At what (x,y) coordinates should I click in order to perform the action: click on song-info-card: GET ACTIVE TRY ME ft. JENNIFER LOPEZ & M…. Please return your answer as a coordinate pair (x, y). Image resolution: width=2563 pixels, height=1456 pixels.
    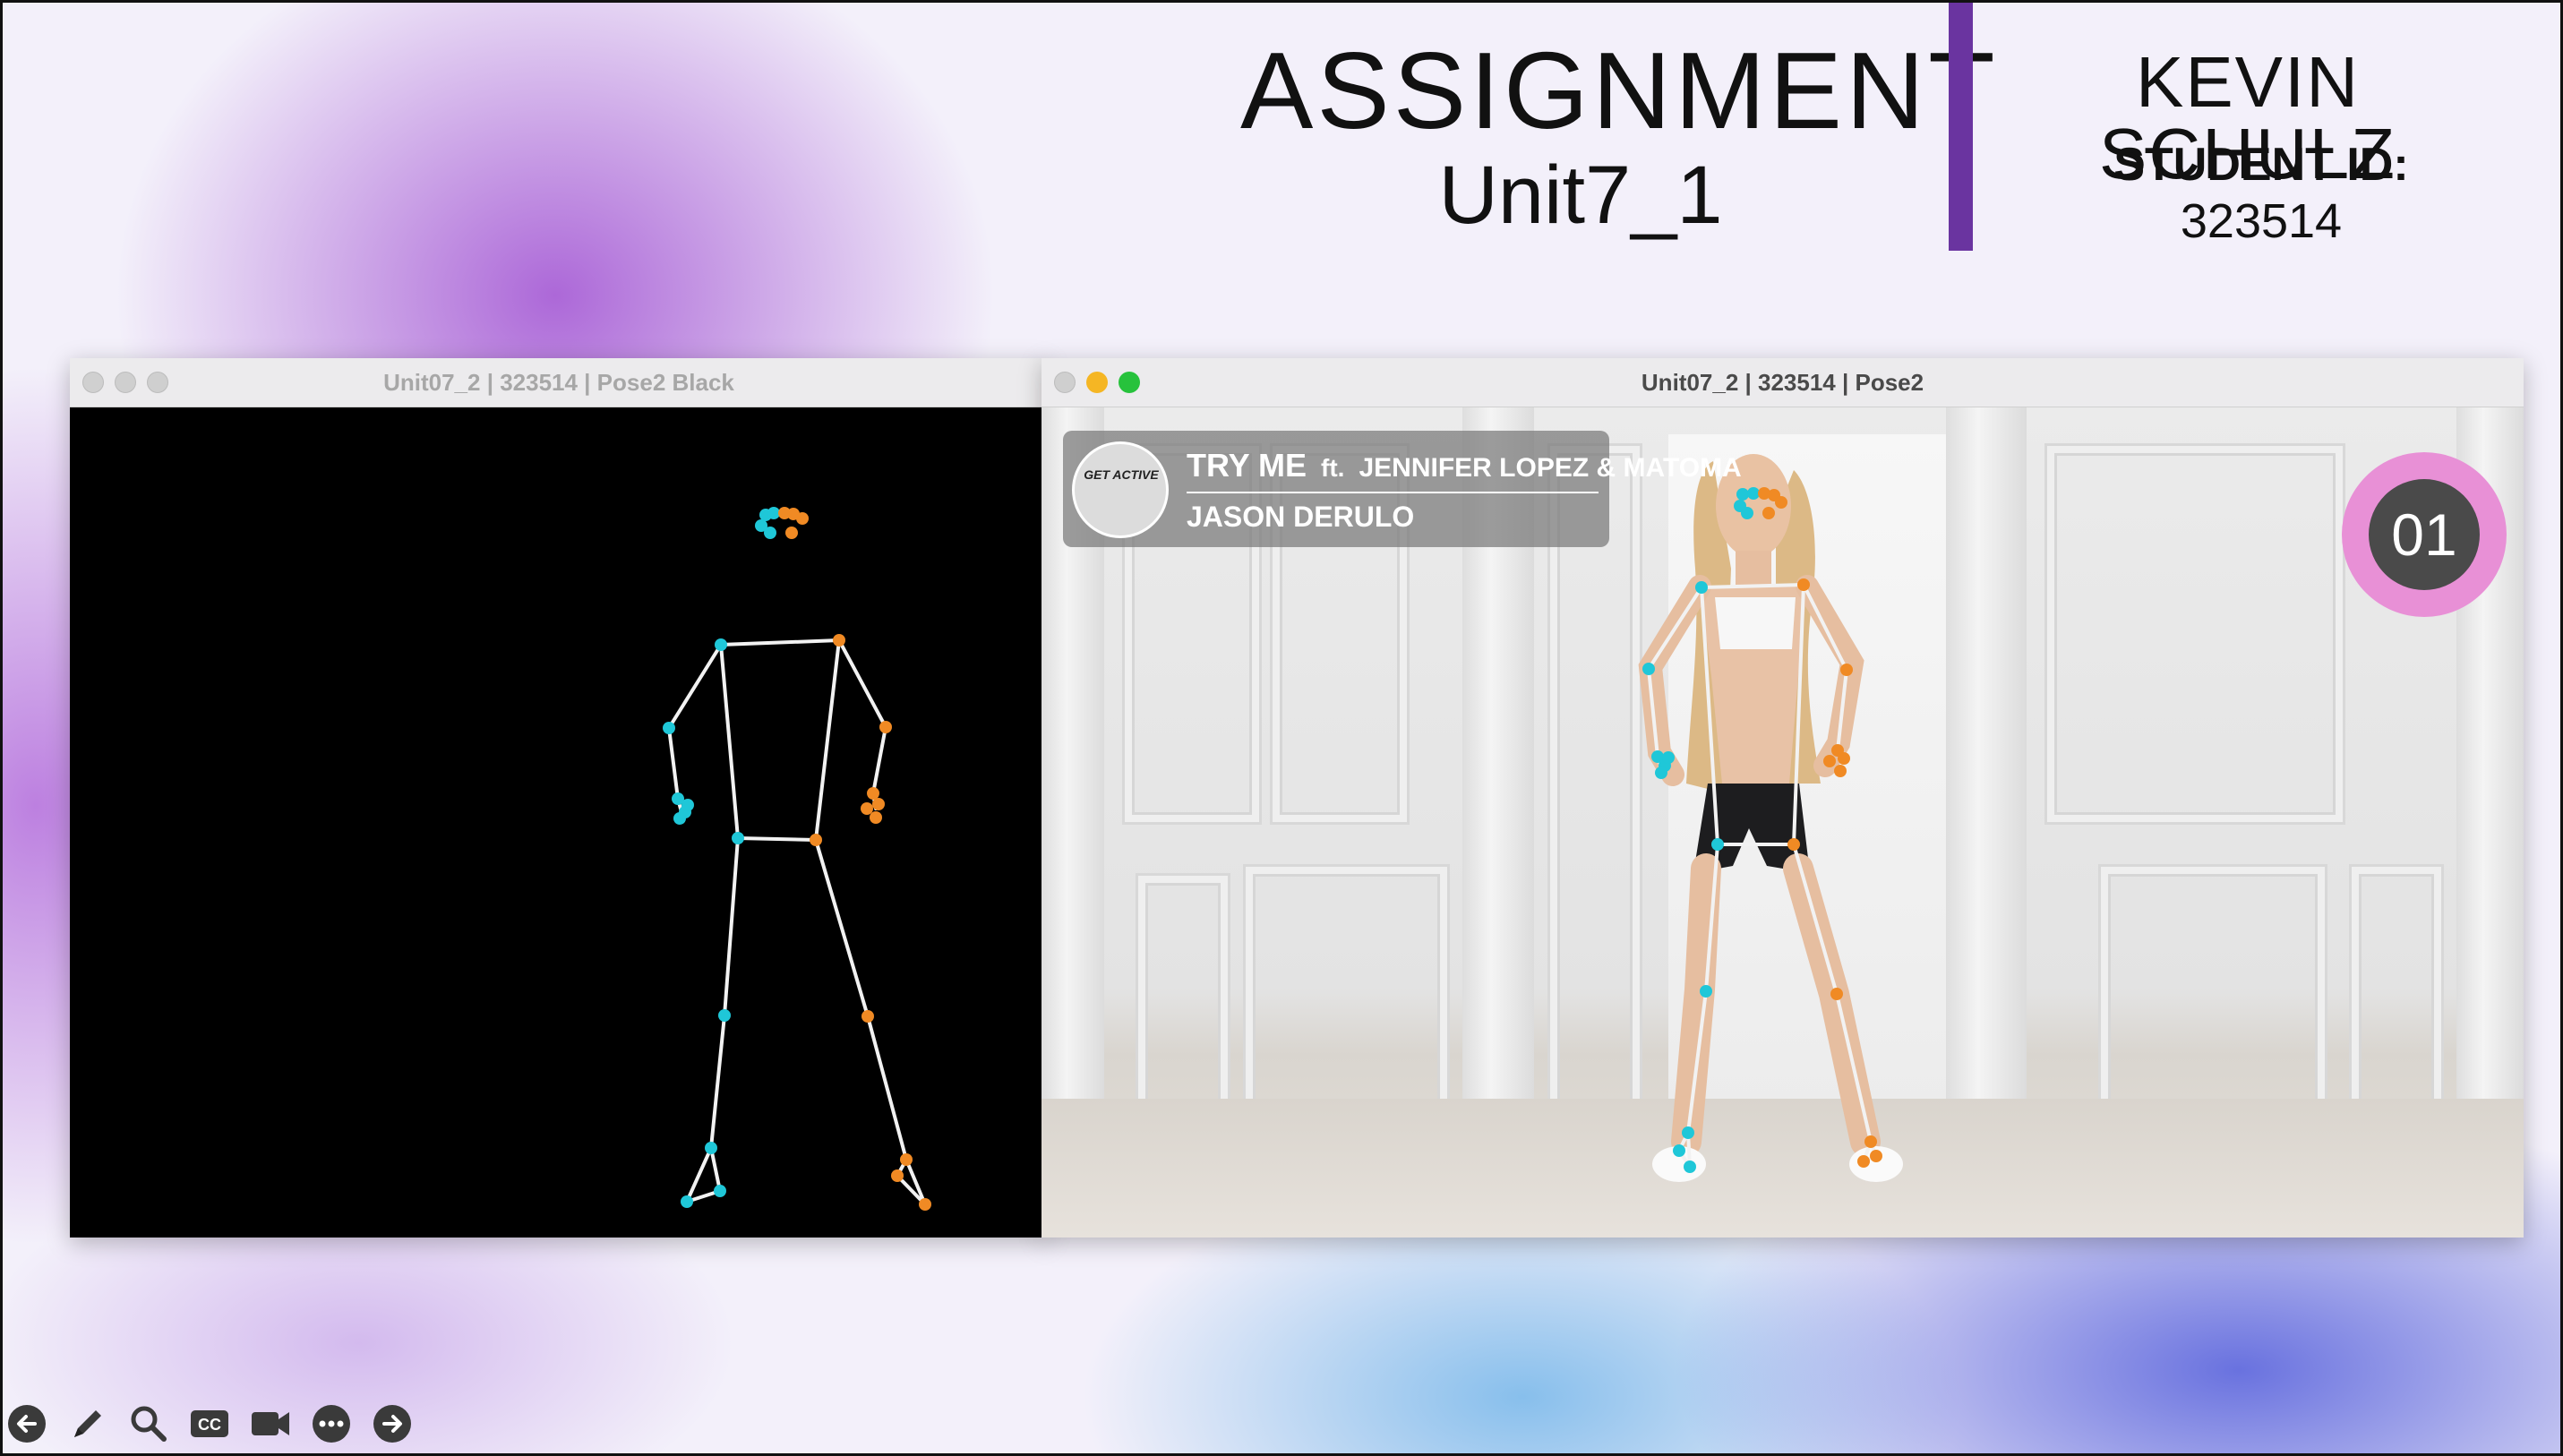
    Looking at the image, I should click on (1402, 489).